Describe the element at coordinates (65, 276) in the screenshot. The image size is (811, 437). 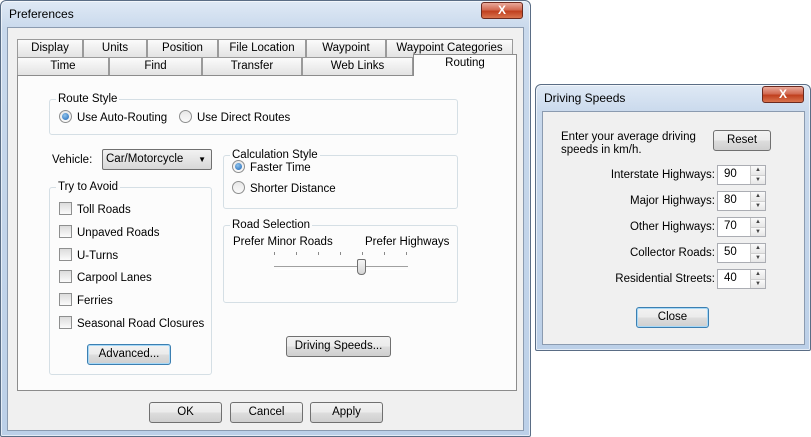
I see `carpool-lanes-check` at that location.